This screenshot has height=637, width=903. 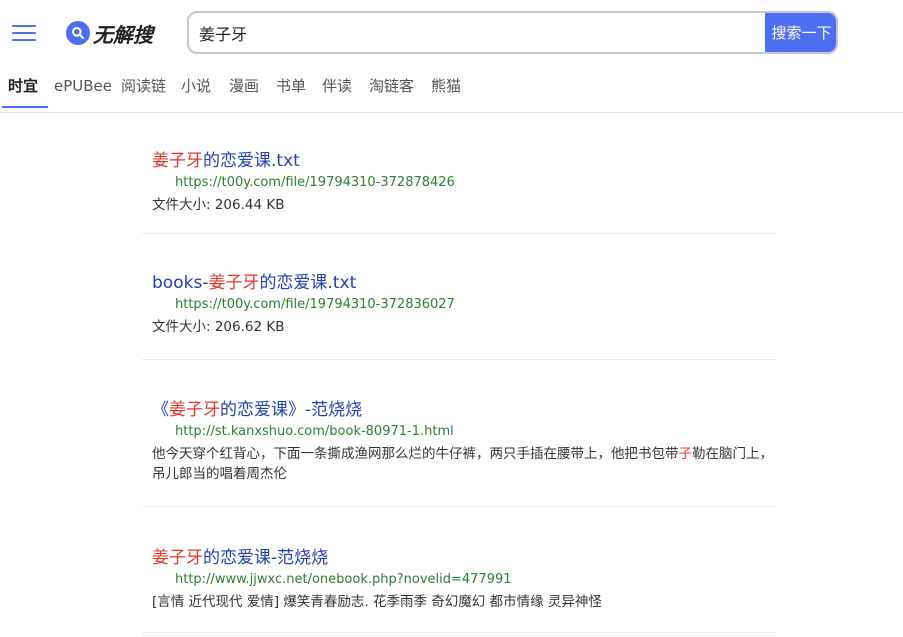 I want to click on tab-xiongmao: 熊猫, so click(x=446, y=89).